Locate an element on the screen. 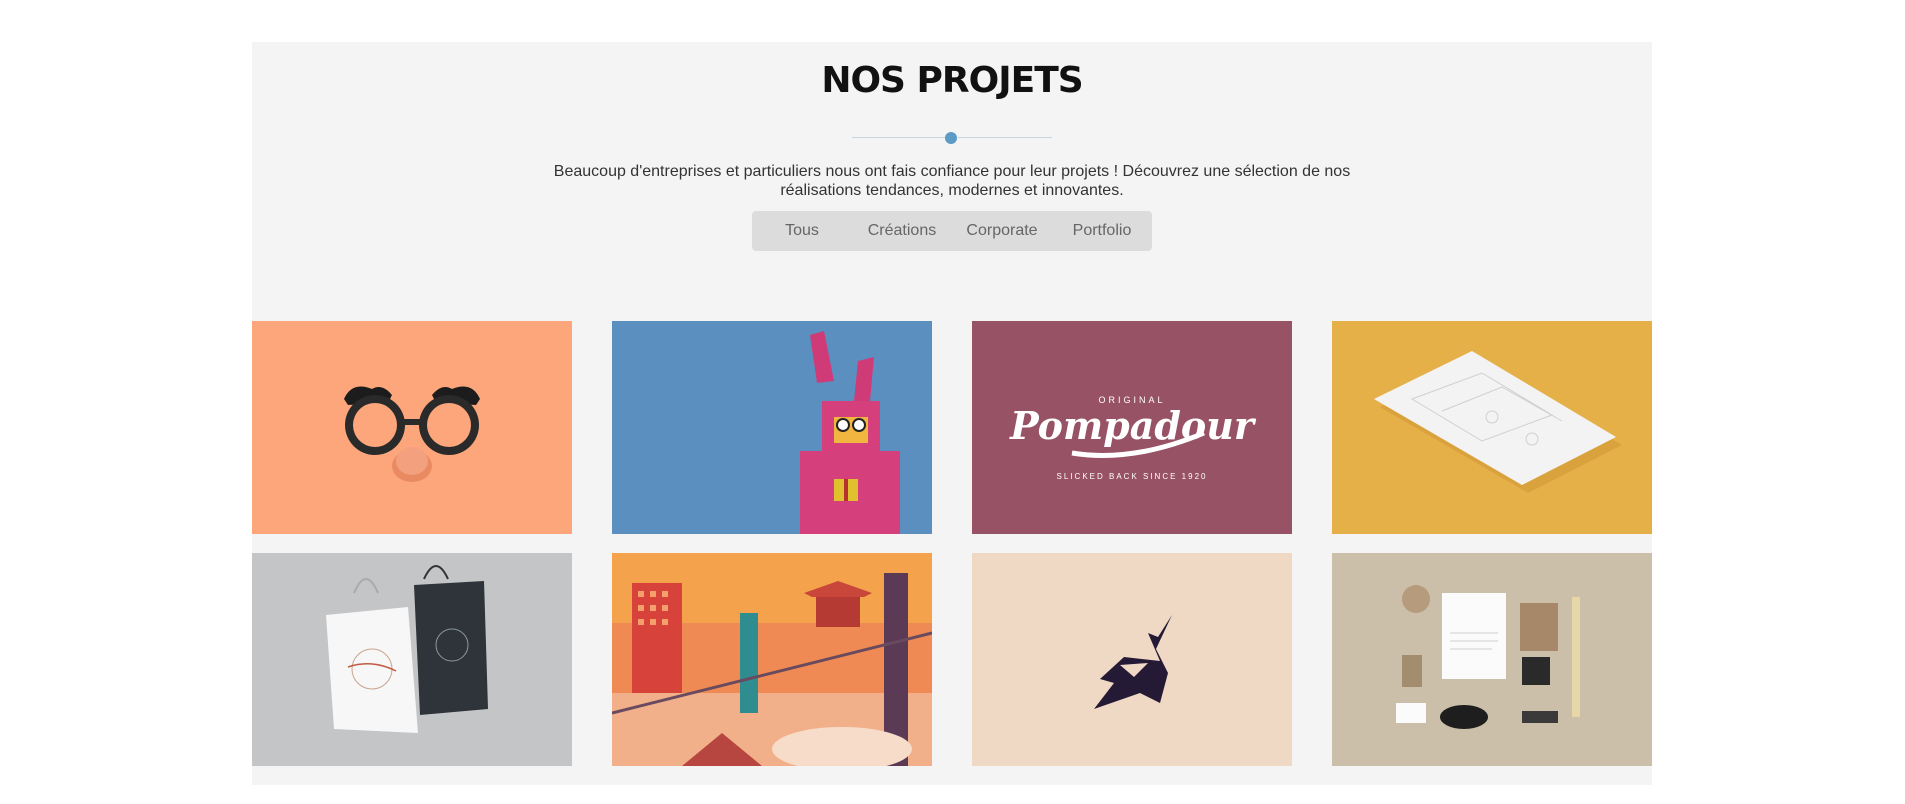 This screenshot has height=804, width=1905. filter-corporate: Corporate is located at coordinates (1002, 231).